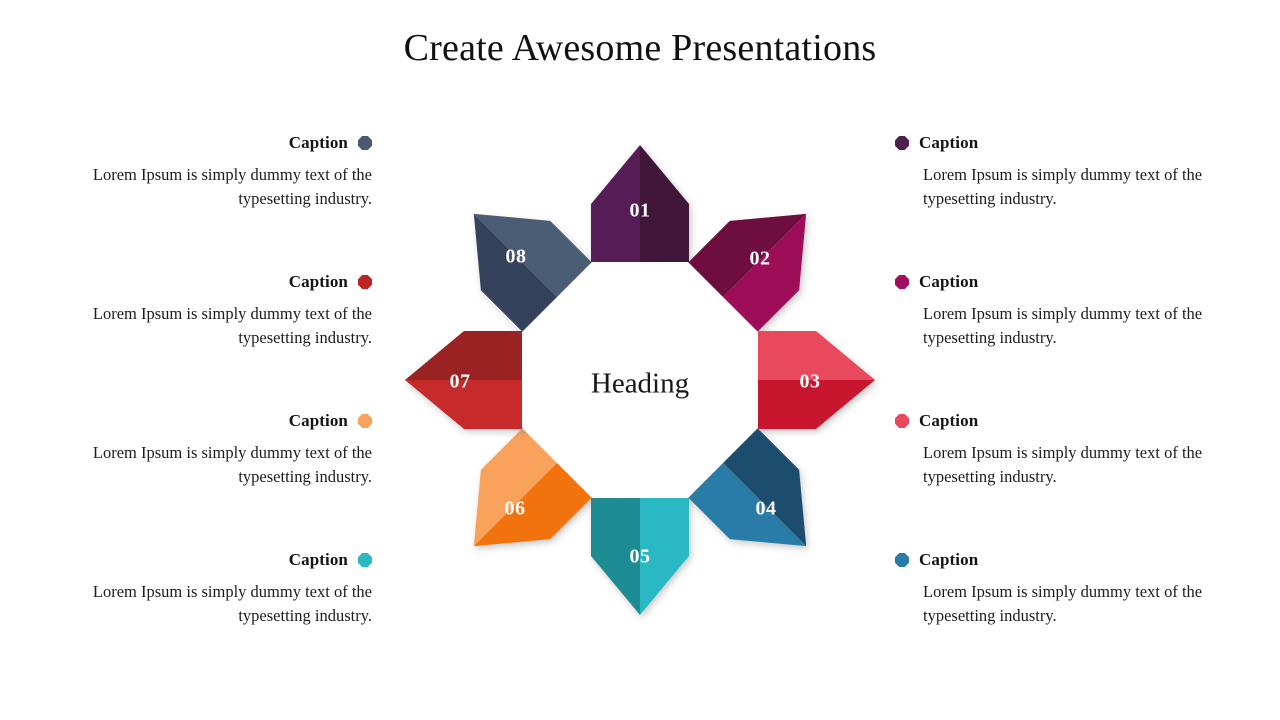 The image size is (1280, 720). Describe the element at coordinates (460, 382) in the screenshot. I see `petal-07-number: 07` at that location.